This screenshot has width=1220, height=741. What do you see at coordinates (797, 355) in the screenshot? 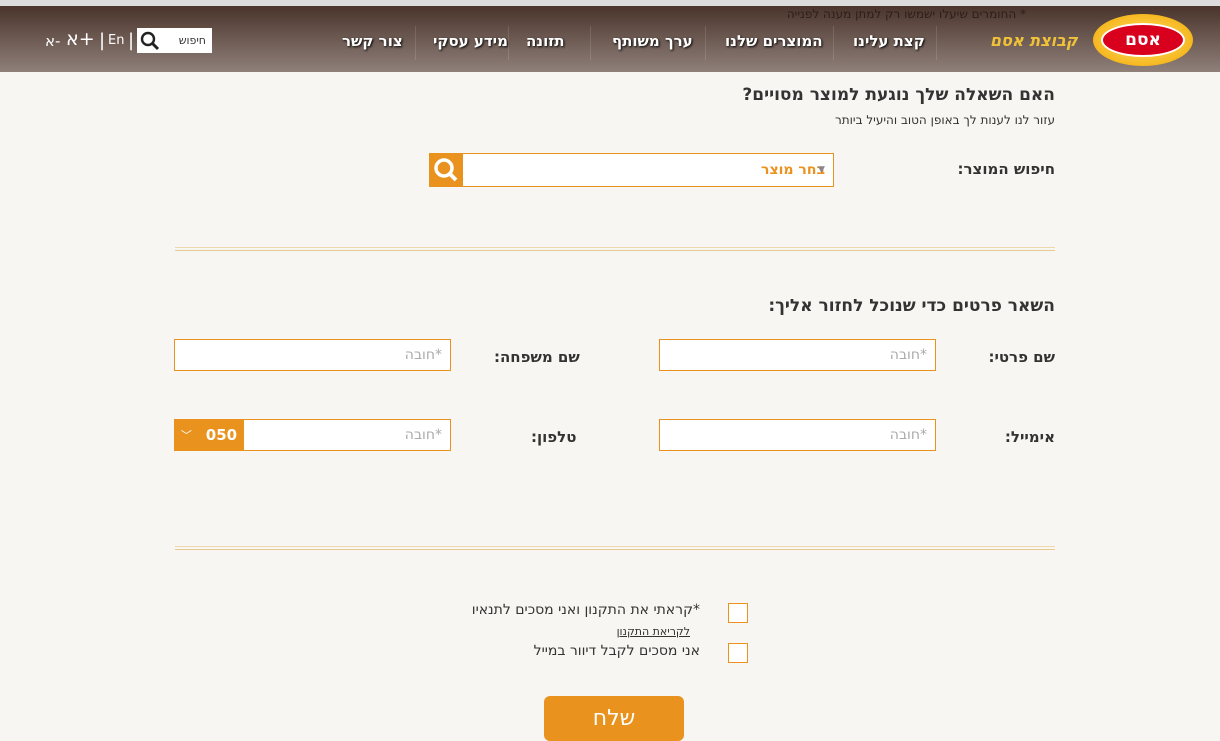
I see `first-name-input: *חובה` at bounding box center [797, 355].